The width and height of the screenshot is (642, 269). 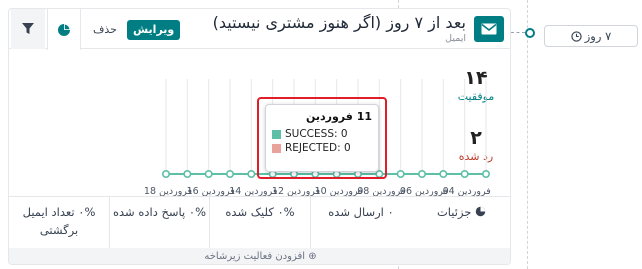 I want to click on grid-divider, so click(x=527, y=134).